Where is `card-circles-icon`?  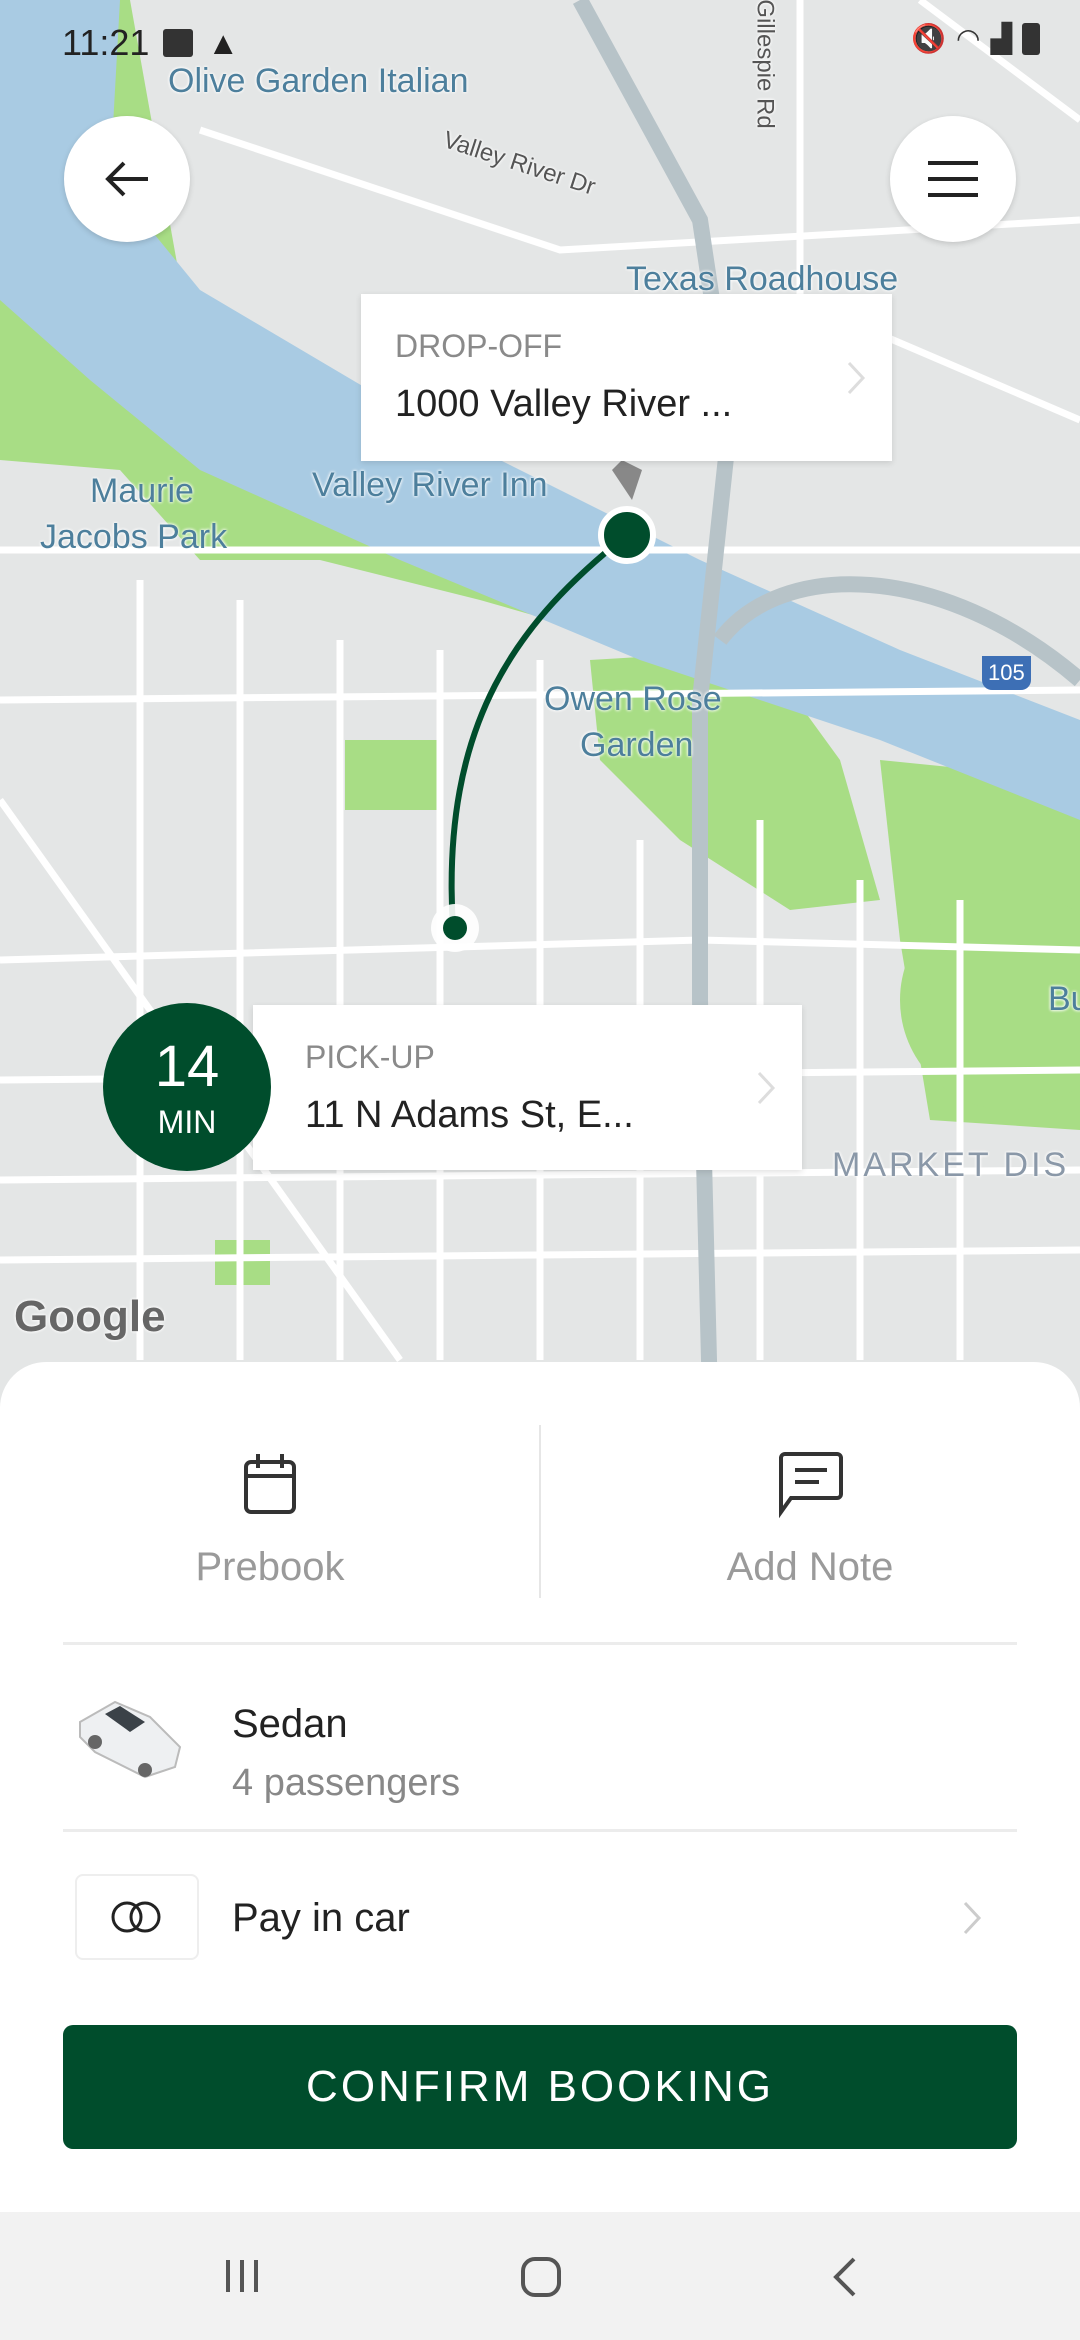 card-circles-icon is located at coordinates (136, 1917).